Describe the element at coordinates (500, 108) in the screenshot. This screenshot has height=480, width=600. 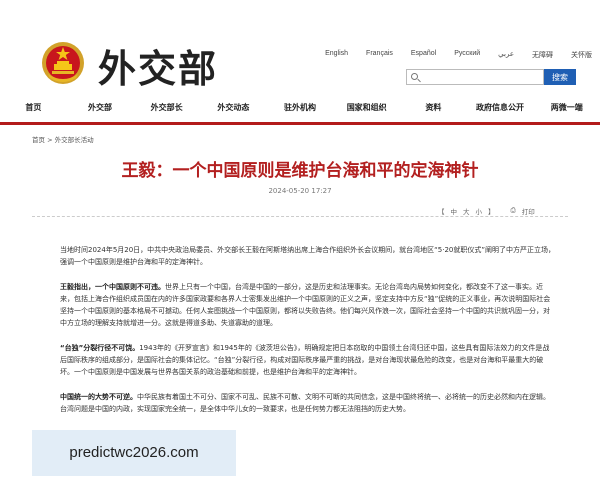
I see `nav-item-disclosure: 政府信息公开` at that location.